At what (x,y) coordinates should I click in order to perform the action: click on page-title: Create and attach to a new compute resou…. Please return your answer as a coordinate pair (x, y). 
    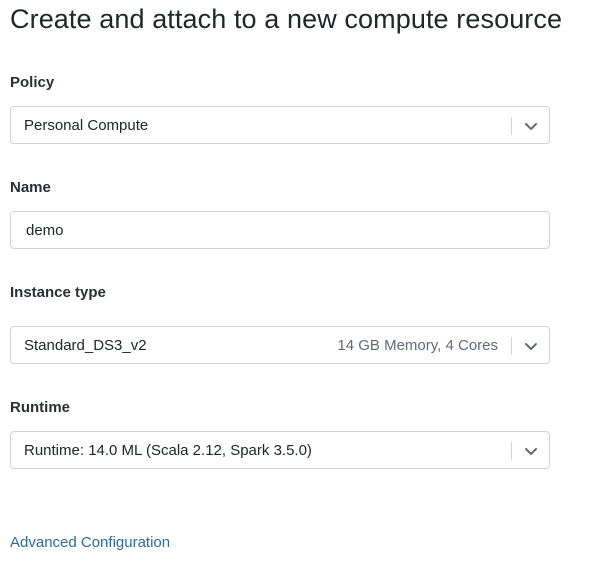
    Looking at the image, I should click on (286, 19).